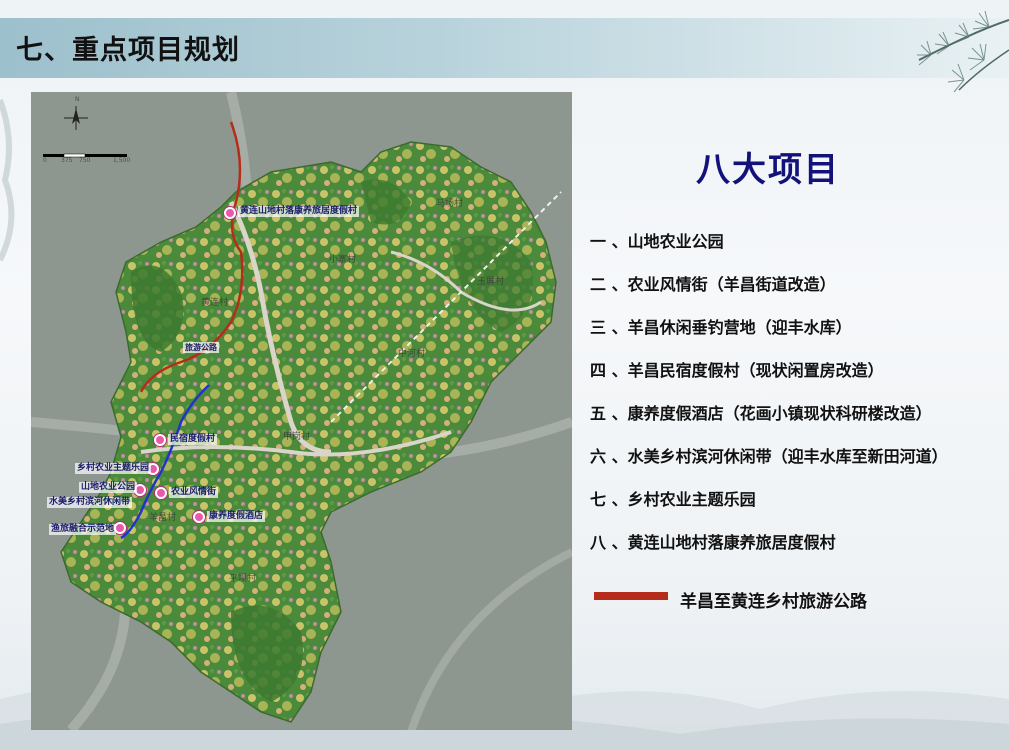 Image resolution: width=1009 pixels, height=749 pixels. I want to click on poi-label: 乡村农业主题乐园, so click(113, 468).